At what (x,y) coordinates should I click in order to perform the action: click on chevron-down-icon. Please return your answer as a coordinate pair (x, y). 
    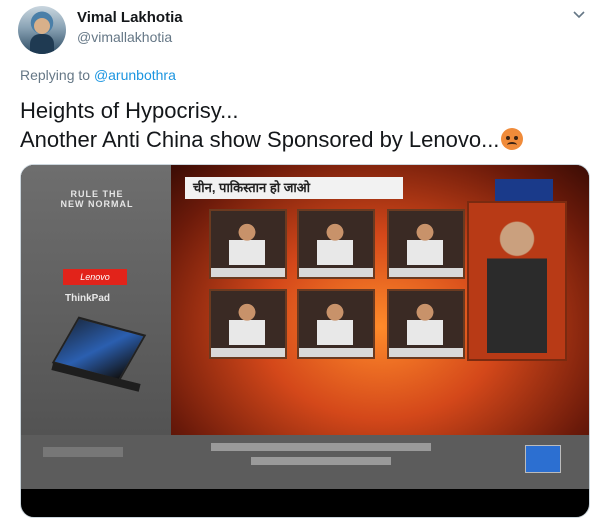
    Looking at the image, I should click on (579, 15).